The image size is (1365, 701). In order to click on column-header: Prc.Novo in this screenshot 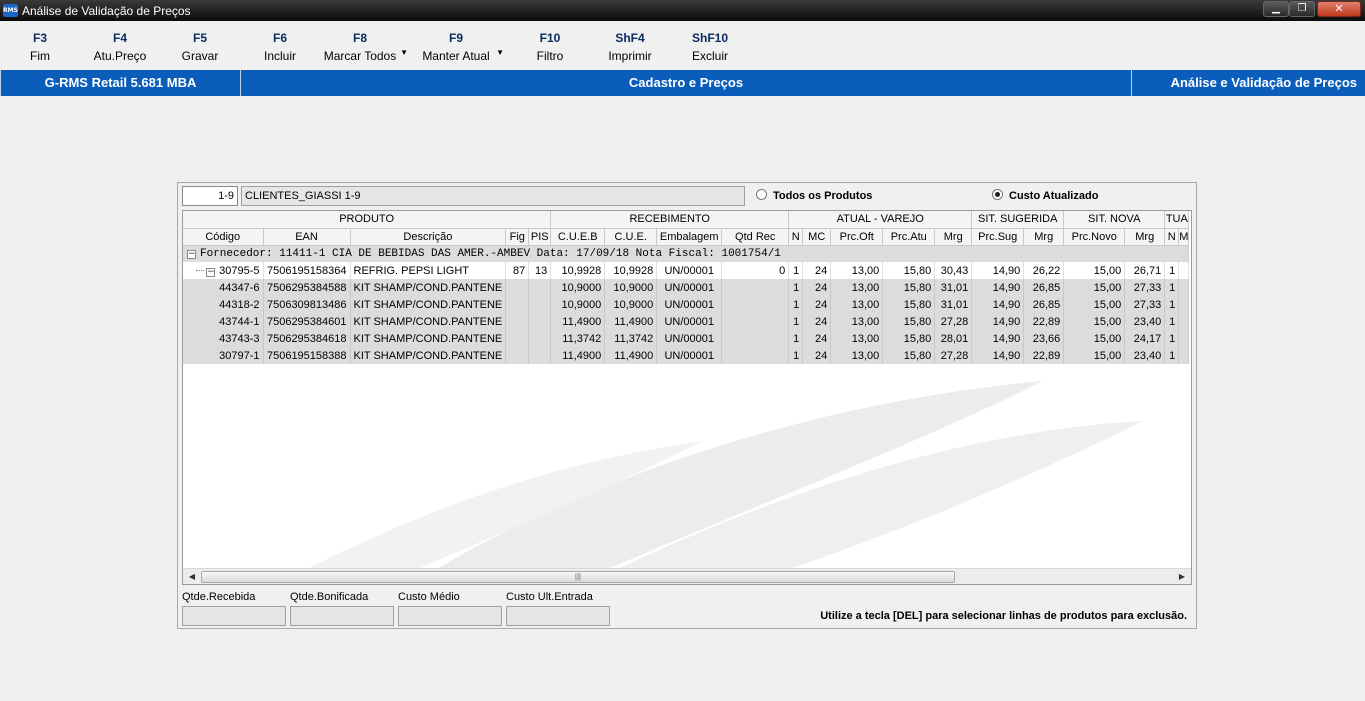, I will do `click(1094, 237)`.